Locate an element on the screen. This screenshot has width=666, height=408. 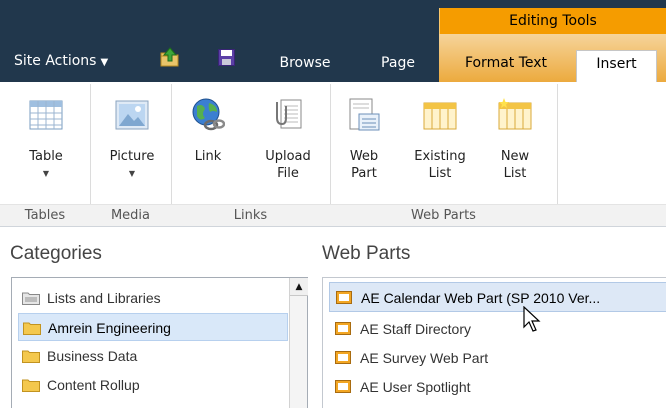
editing-tools-label: Editing Tools is located at coordinates (552, 21).